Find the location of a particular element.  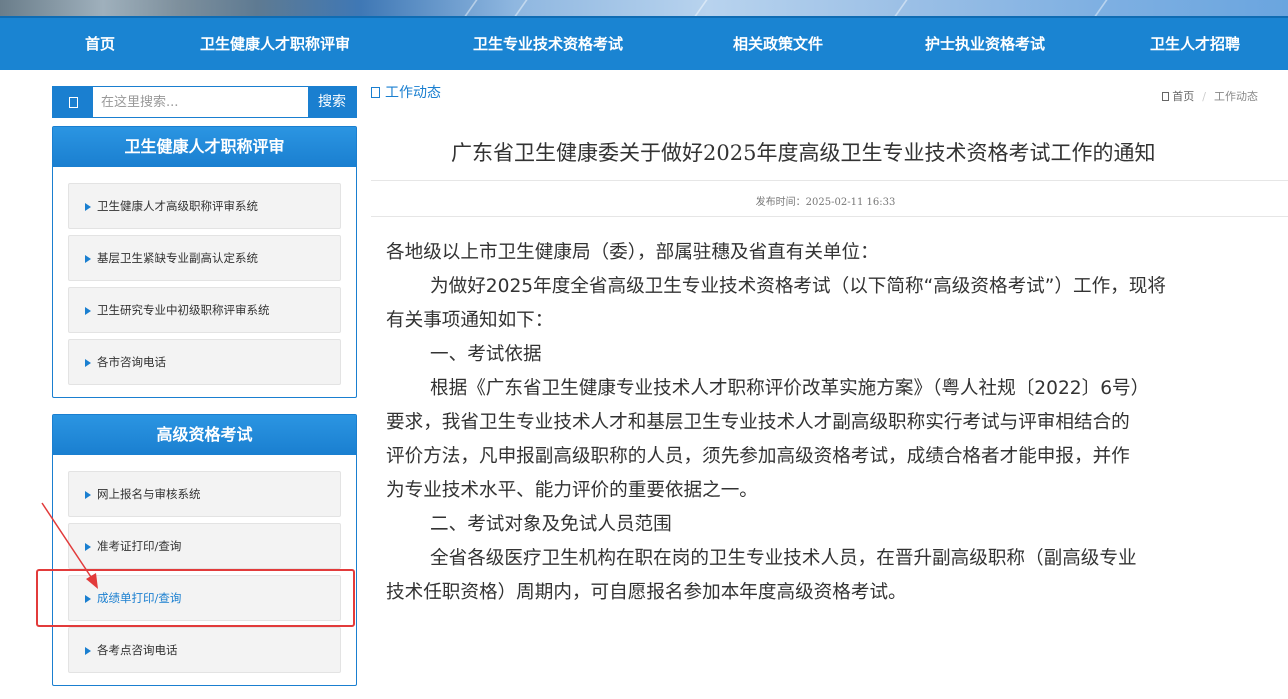

search-box: 搜索 is located at coordinates (204, 102).